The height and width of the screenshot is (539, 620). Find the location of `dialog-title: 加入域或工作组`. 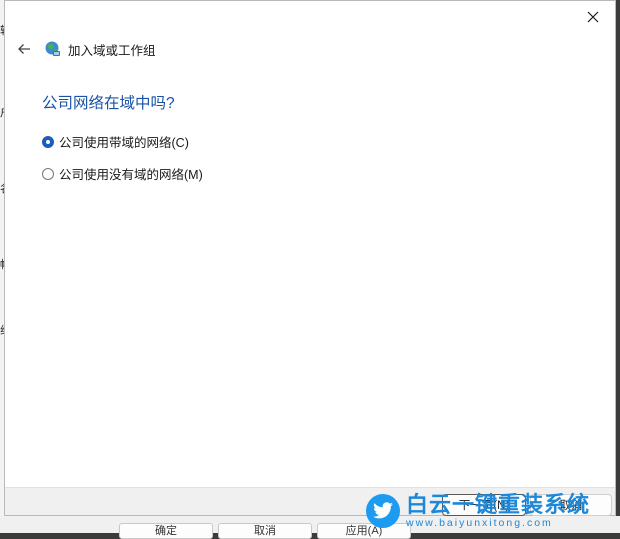

dialog-title: 加入域或工作组 is located at coordinates (112, 50).